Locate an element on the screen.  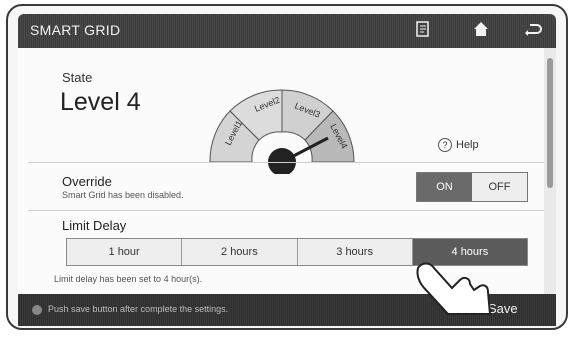
back-icon is located at coordinates (533, 31).